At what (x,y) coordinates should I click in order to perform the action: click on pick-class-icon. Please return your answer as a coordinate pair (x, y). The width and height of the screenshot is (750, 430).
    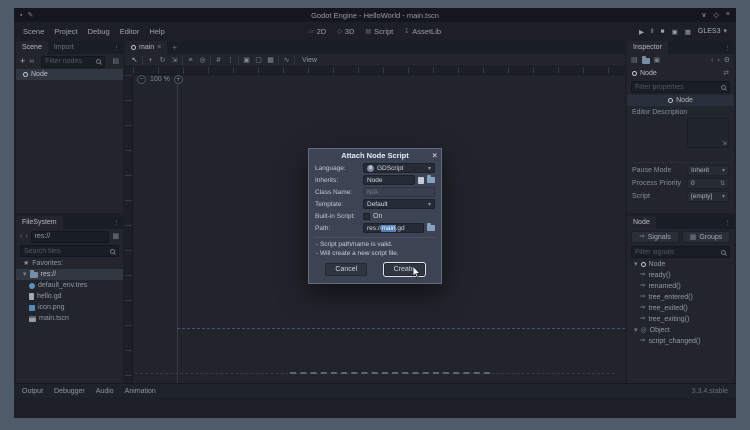
    Looking at the image, I should click on (421, 180).